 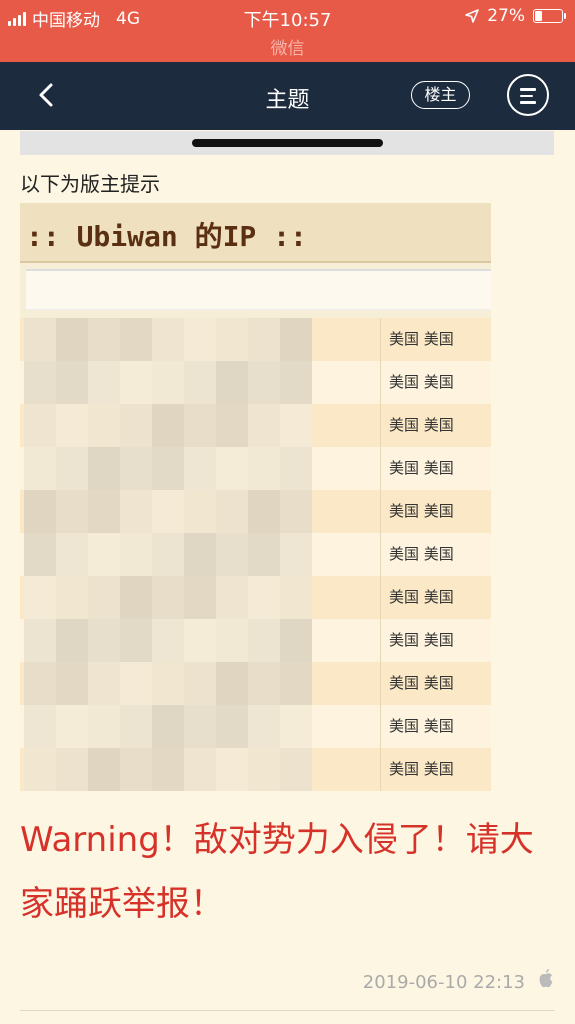 I want to click on return-to-app-link: 微信, so click(x=287, y=46).